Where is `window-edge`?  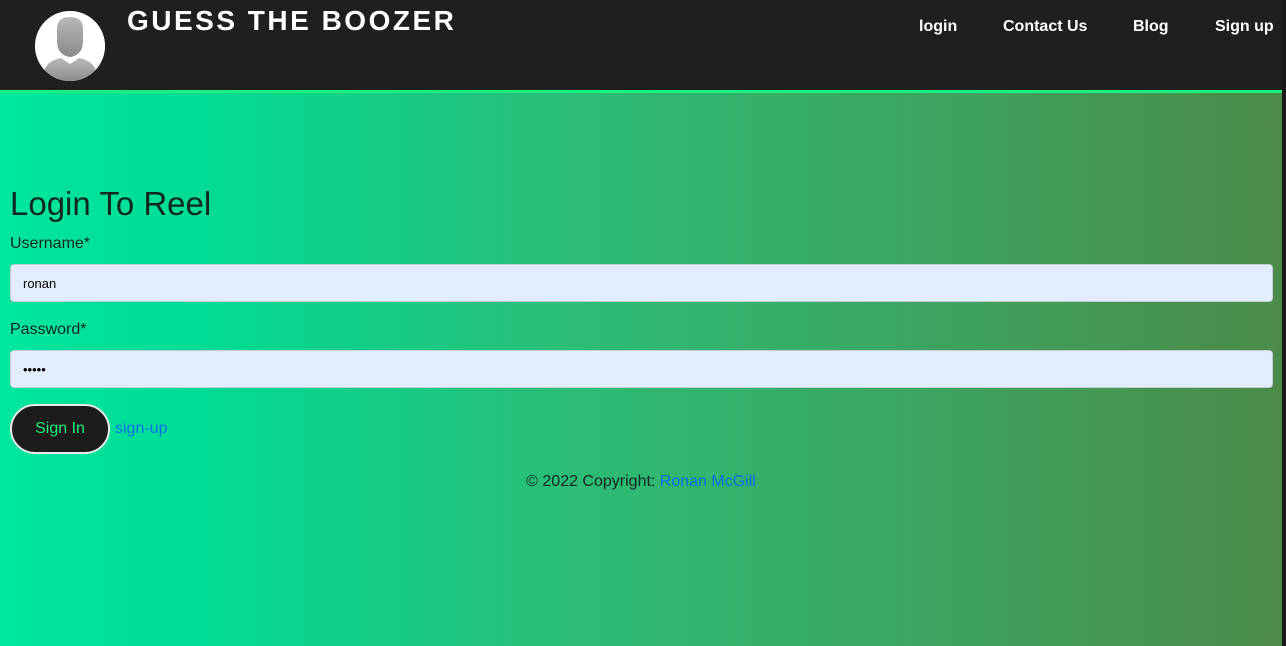
window-edge is located at coordinates (1284, 323).